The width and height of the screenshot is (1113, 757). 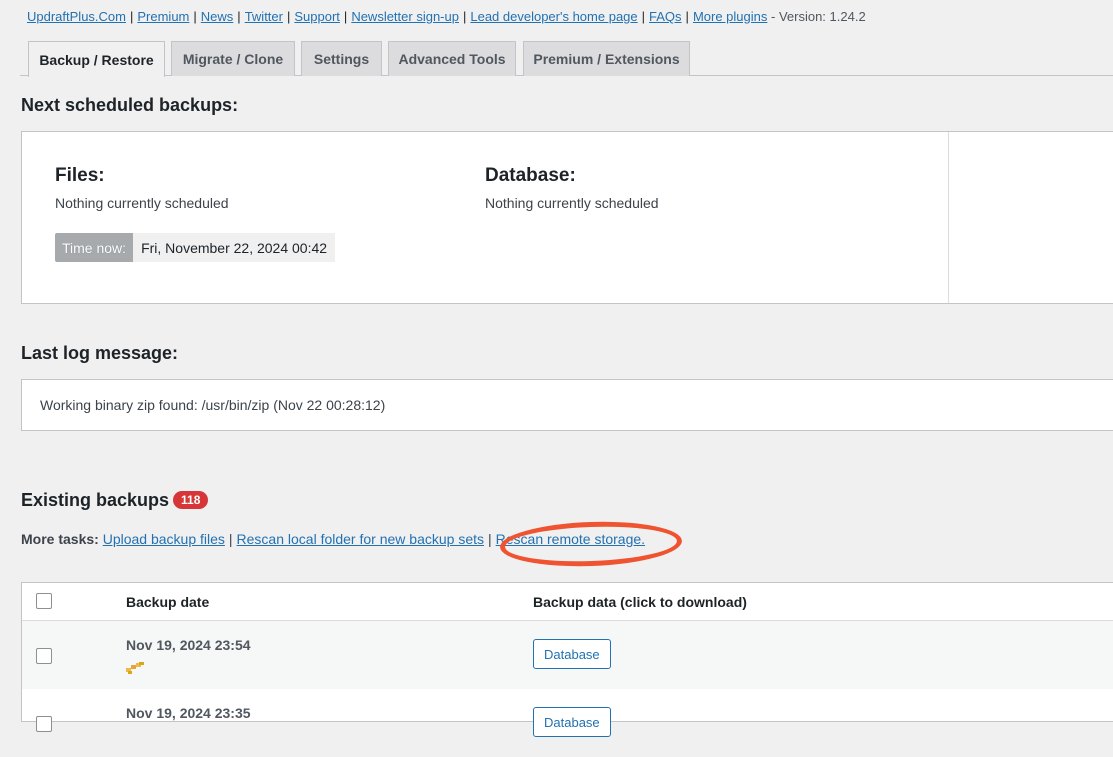 What do you see at coordinates (168, 602) in the screenshot?
I see `column-backup-date: Backup date` at bounding box center [168, 602].